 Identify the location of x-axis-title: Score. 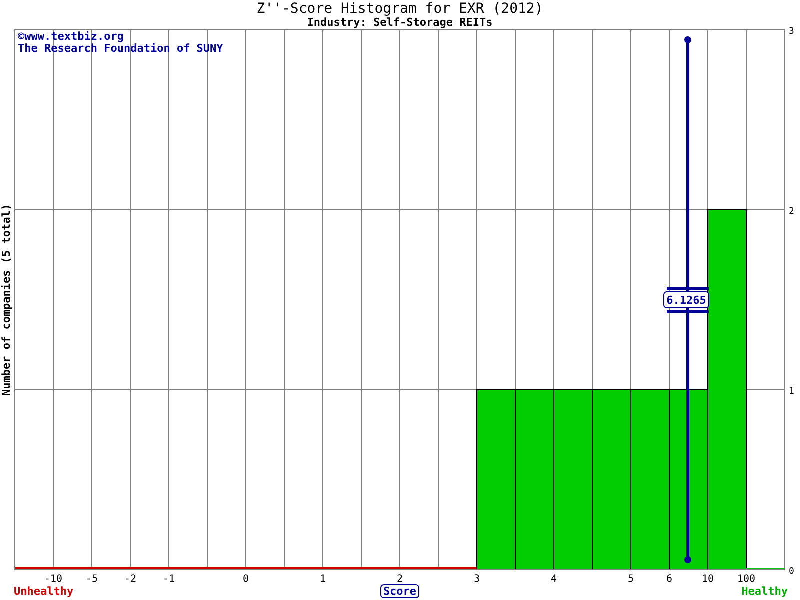
(400, 591).